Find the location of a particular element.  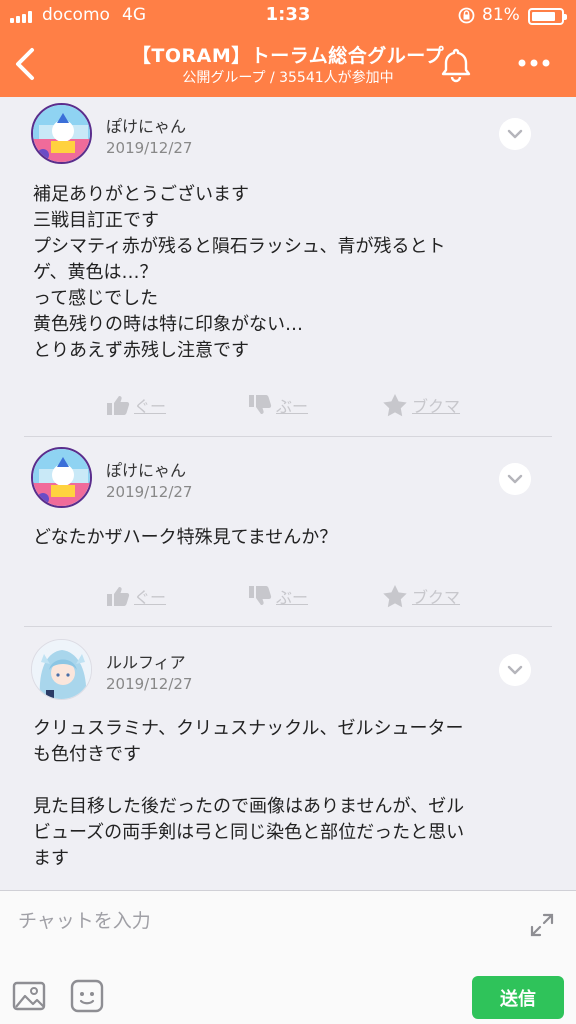

battery-percent: 81% is located at coordinates (501, 15).